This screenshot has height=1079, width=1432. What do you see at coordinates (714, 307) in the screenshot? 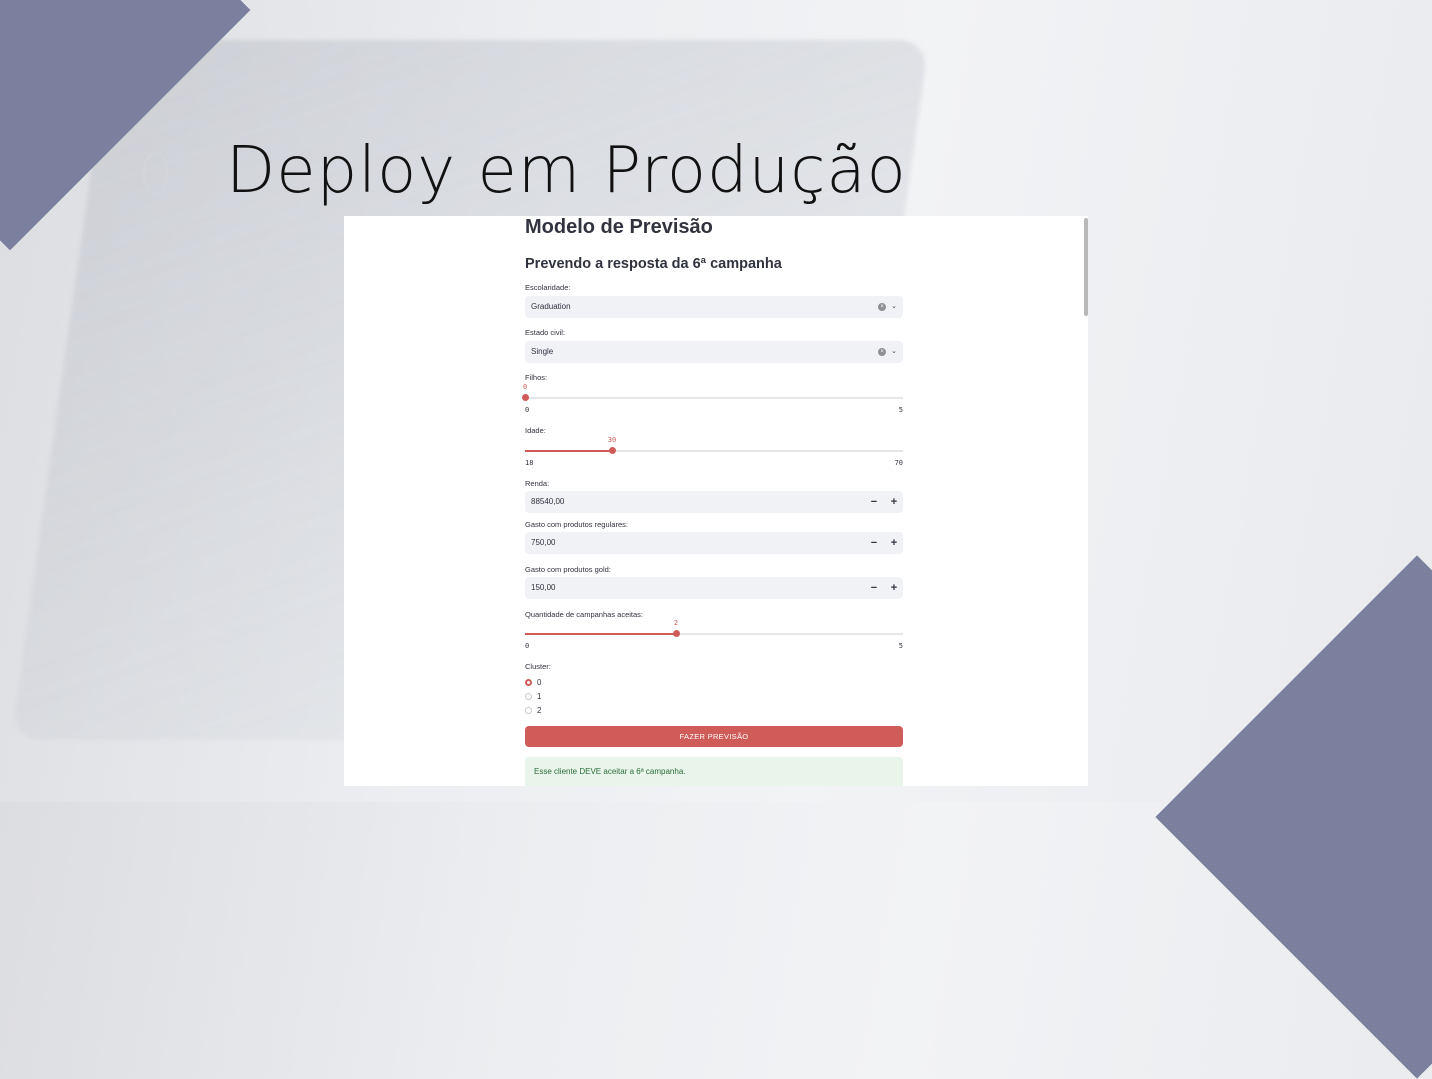
I see `escolaridade-select: Graduation × ⌄` at bounding box center [714, 307].